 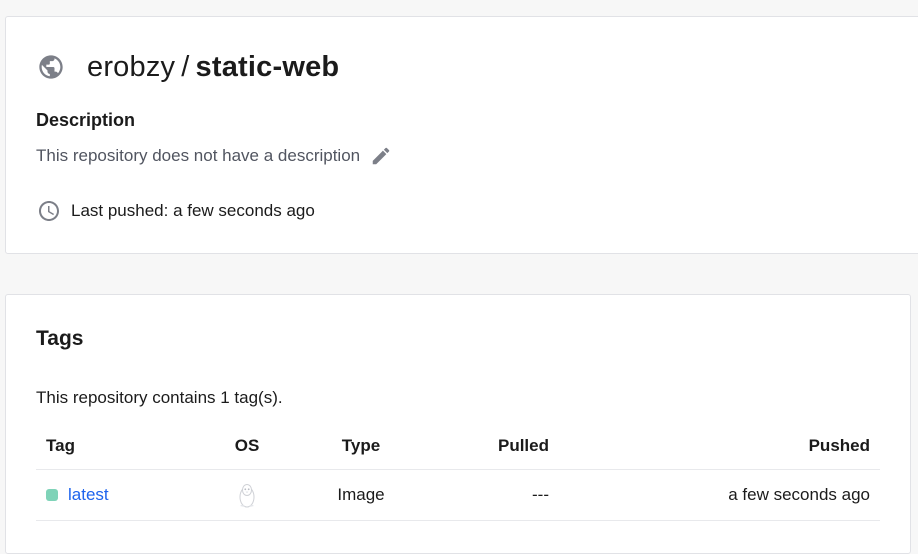 What do you see at coordinates (131, 67) in the screenshot?
I see `repo-owner: erobzy` at bounding box center [131, 67].